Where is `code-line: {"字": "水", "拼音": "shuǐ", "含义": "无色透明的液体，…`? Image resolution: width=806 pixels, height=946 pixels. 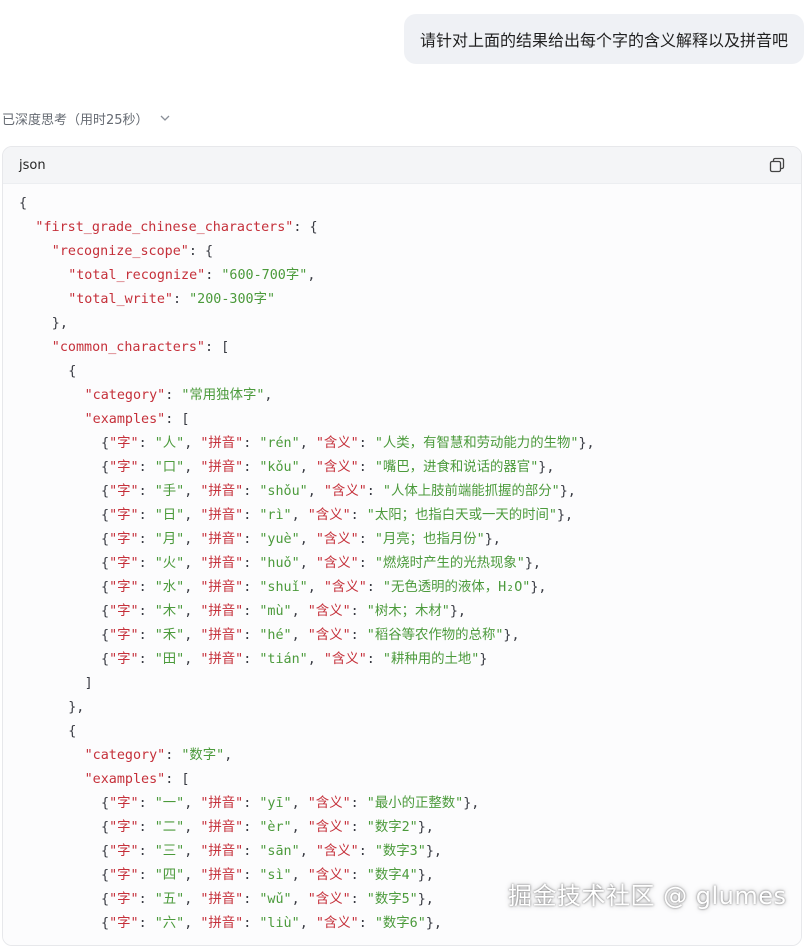
code-line: {"字": "水", "拼音": "shuǐ", "含义": "无色透明的液体，… is located at coordinates (323, 588).